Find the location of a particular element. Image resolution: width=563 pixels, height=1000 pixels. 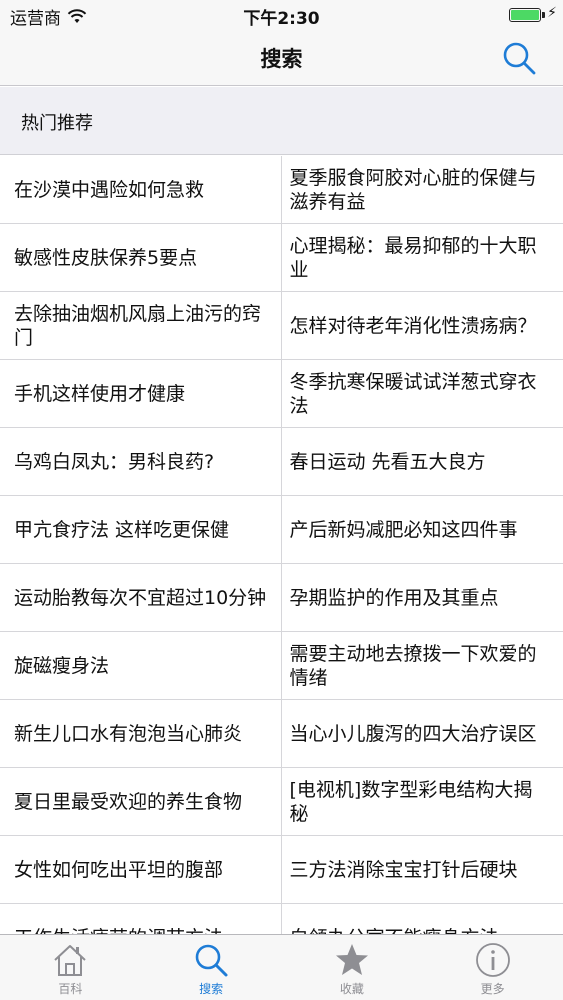

article-item-right: 当心小儿腹泻的四大治疗误区 is located at coordinates (422, 733).